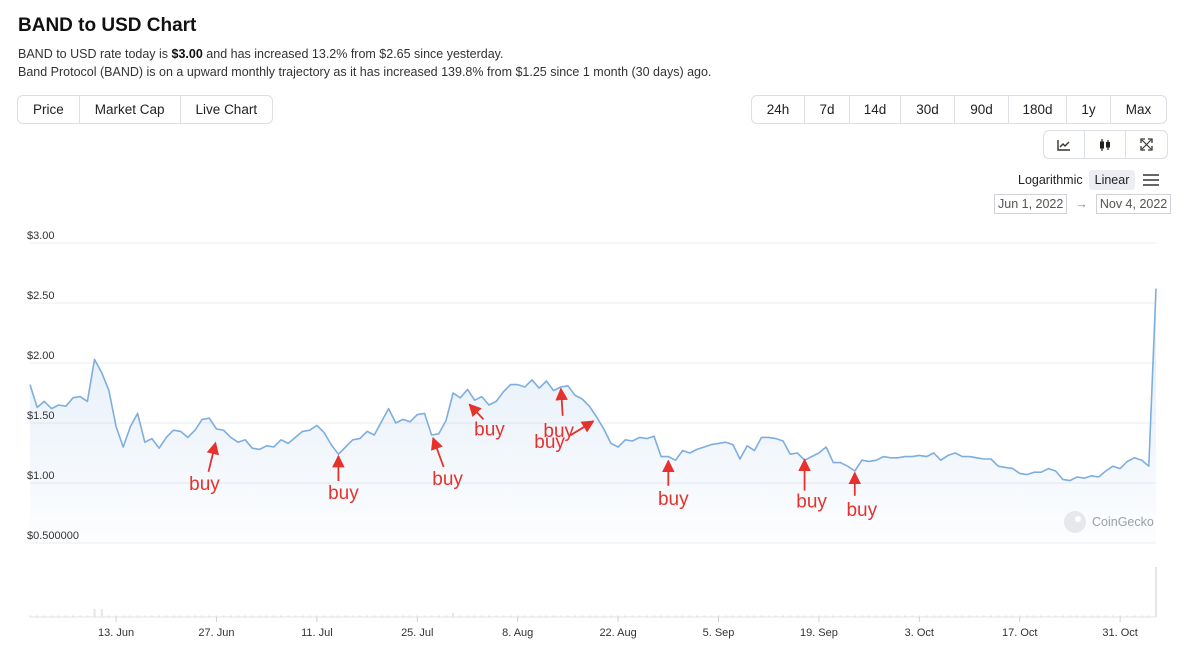 The height and width of the screenshot is (650, 1200). What do you see at coordinates (53, 536) in the screenshot?
I see `y-tick-label: $0.500000` at bounding box center [53, 536].